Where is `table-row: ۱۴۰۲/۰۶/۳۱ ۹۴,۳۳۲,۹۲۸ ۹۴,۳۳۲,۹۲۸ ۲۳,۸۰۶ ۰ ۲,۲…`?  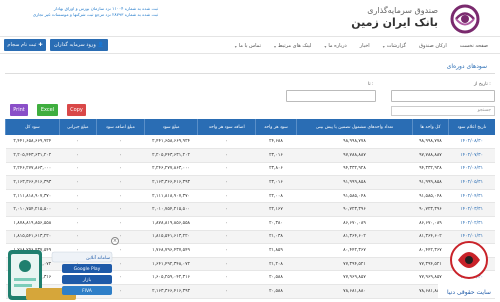 table-row: ۱۴۰۲/۰۶/۳۱ ۹۴,۳۳۲,۹۲۸ ۹۴,۳۳۲,۹۲۸ ۲۳,۸۰۶ ۰ ۲,۲… is located at coordinates (250, 169).